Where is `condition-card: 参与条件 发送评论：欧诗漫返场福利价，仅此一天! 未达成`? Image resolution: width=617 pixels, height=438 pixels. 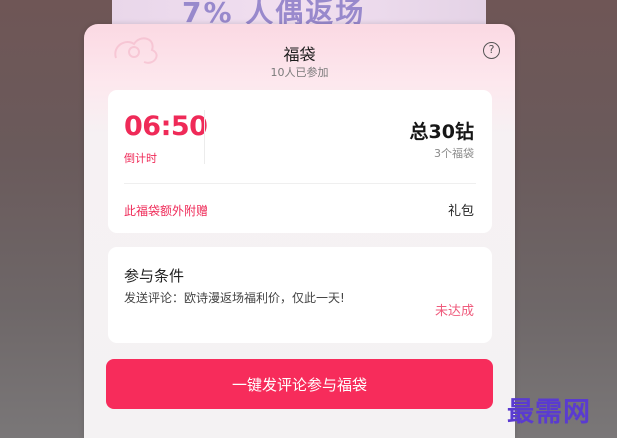
condition-card: 参与条件 发送评论：欧诗漫返场福利价，仅此一天! 未达成 is located at coordinates (300, 295).